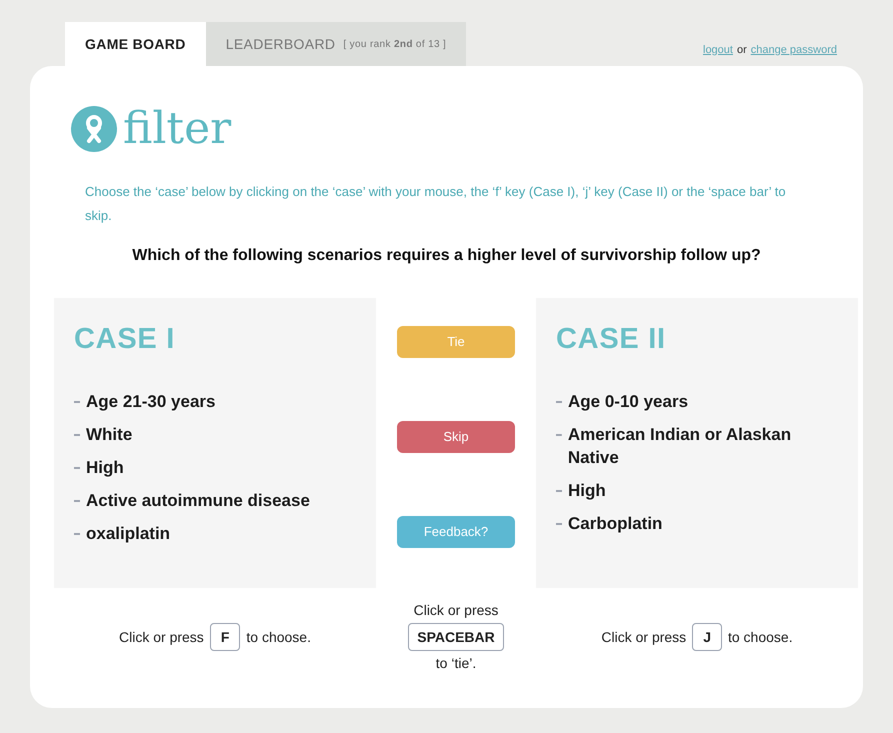 This screenshot has height=733, width=893. Describe the element at coordinates (615, 523) in the screenshot. I see `case-detail: Carboplatin` at that location.